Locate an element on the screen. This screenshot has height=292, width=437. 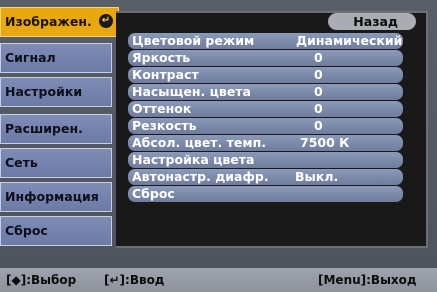
menu-item-info: Информация is located at coordinates (56, 197).